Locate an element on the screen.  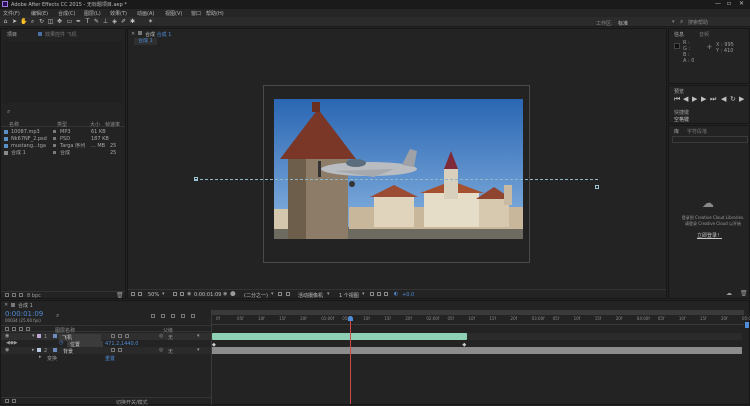
first-frame-icon: ⏮ is located at coordinates (677, 99).